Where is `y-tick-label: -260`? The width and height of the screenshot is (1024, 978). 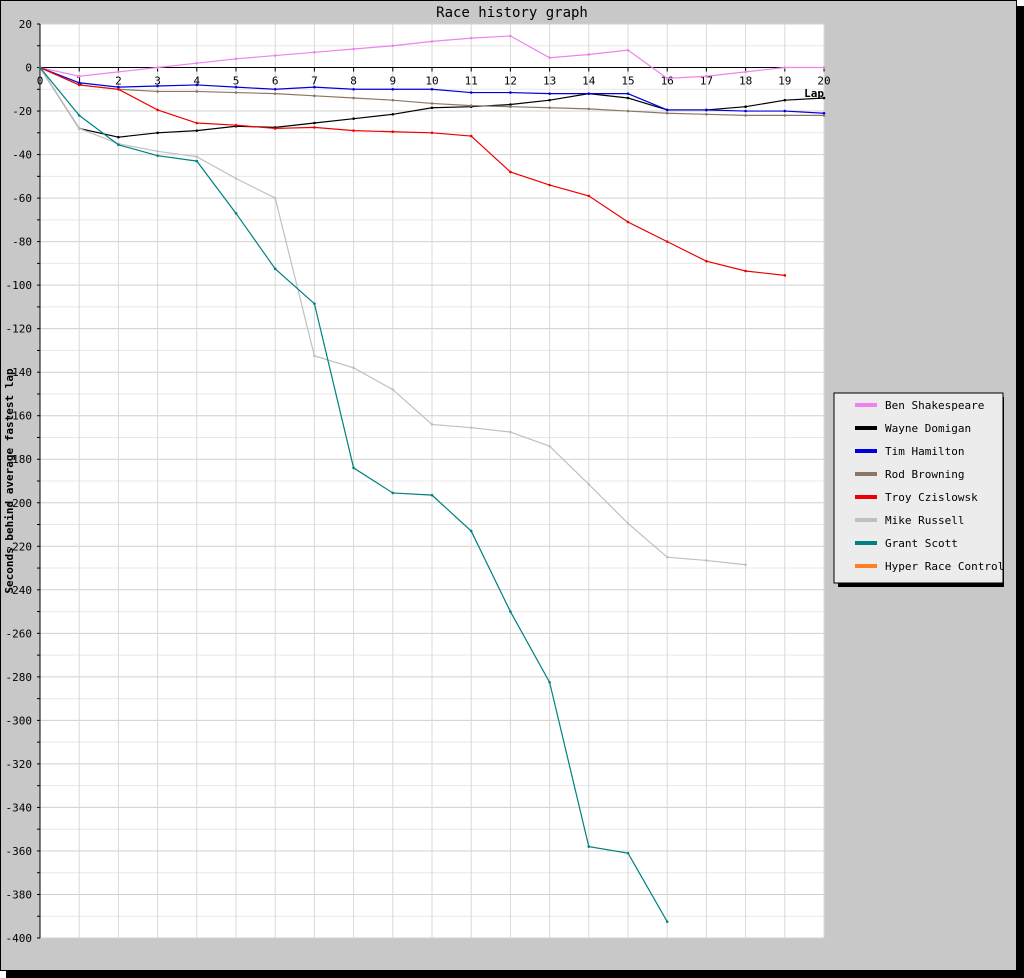
y-tick-label: -260 is located at coordinates (19, 633).